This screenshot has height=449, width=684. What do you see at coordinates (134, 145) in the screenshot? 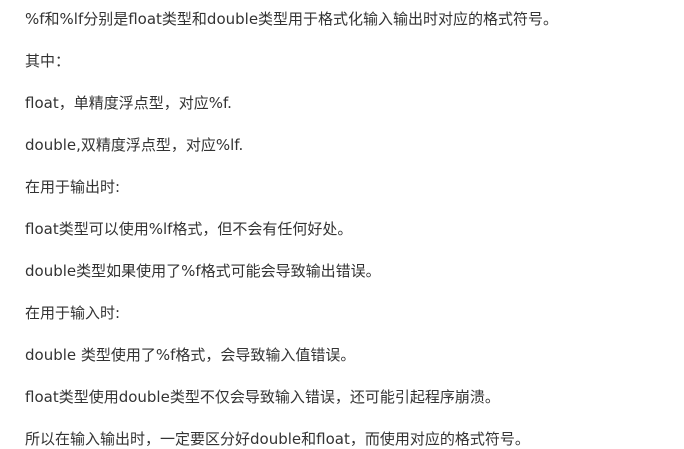
I see `paragraph-double-def: double,双精度浮点型，对应%lf.` at bounding box center [134, 145].